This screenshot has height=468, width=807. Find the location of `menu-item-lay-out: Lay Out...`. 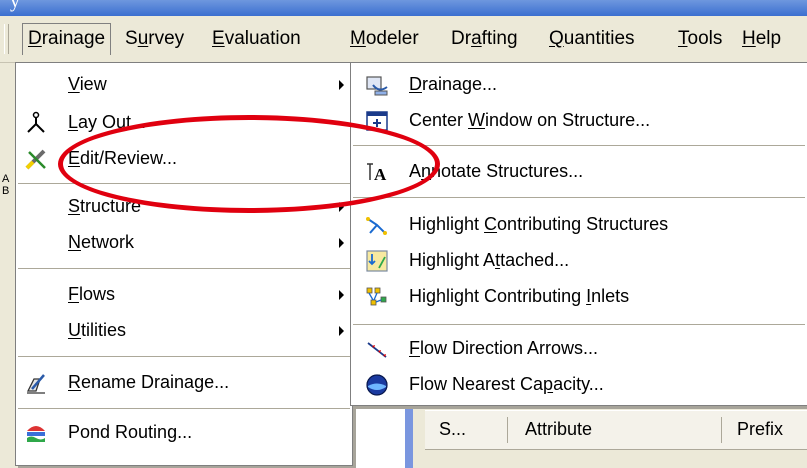

menu-item-lay-out: Lay Out... is located at coordinates (184, 123).